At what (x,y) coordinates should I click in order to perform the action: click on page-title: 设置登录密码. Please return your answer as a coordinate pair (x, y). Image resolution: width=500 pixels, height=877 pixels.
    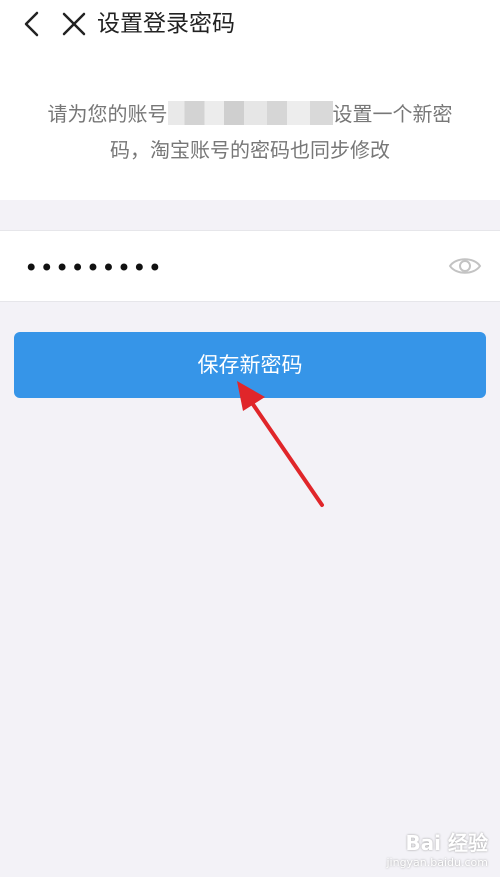
    Looking at the image, I should click on (166, 24).